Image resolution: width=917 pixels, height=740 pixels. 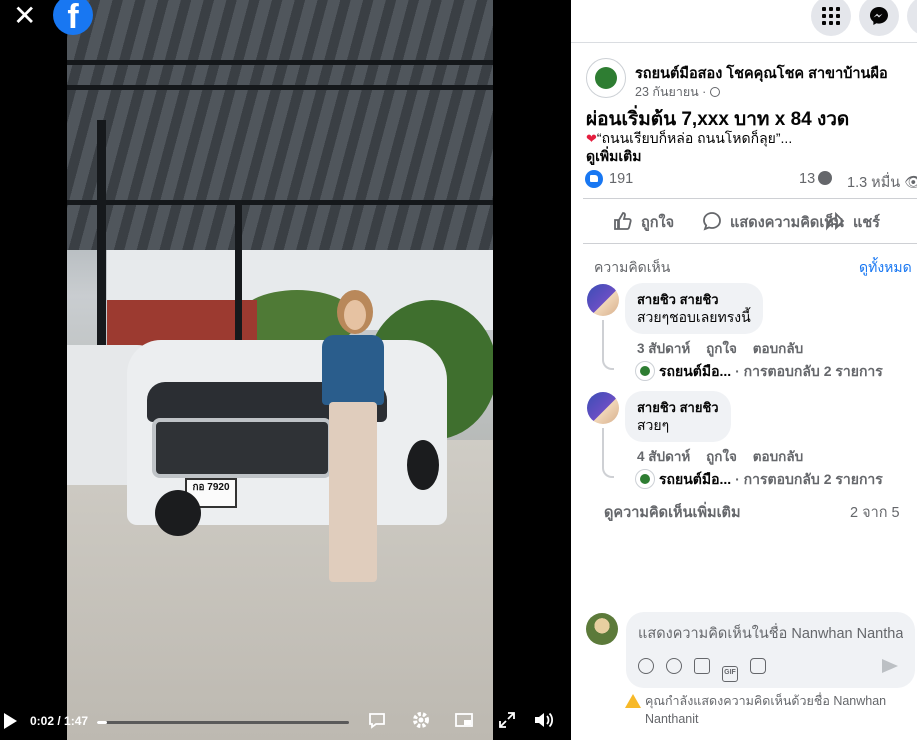 What do you see at coordinates (602, 629) in the screenshot?
I see `user-avatar` at bounding box center [602, 629].